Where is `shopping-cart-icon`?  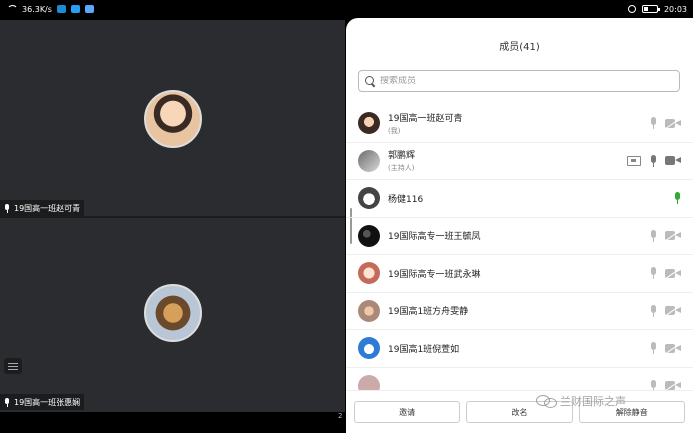 shopping-cart-icon is located at coordinates (75, 9).